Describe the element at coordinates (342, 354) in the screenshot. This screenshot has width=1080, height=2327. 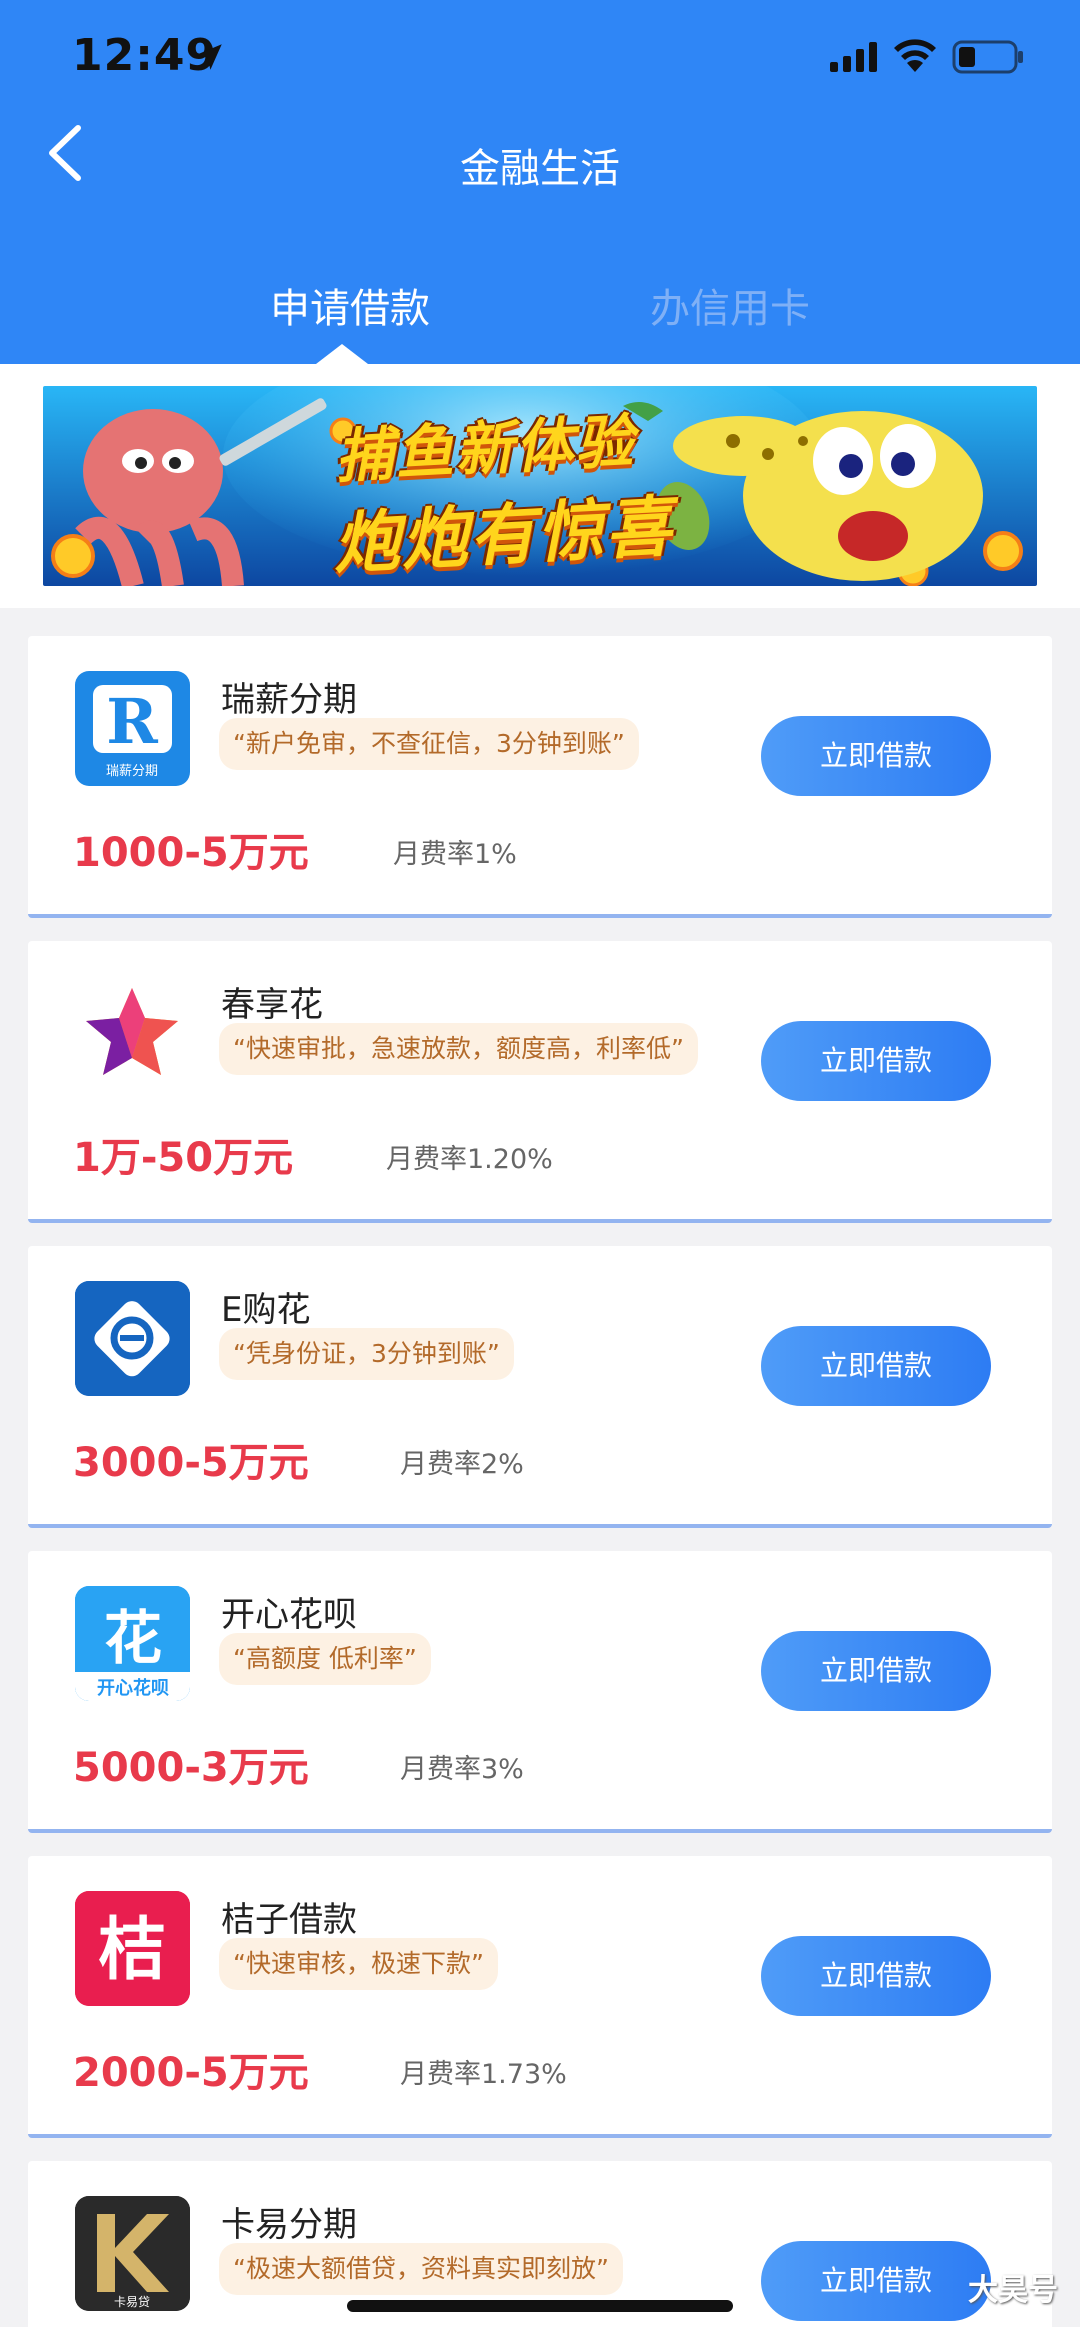
I see `active-tab-indicator` at that location.